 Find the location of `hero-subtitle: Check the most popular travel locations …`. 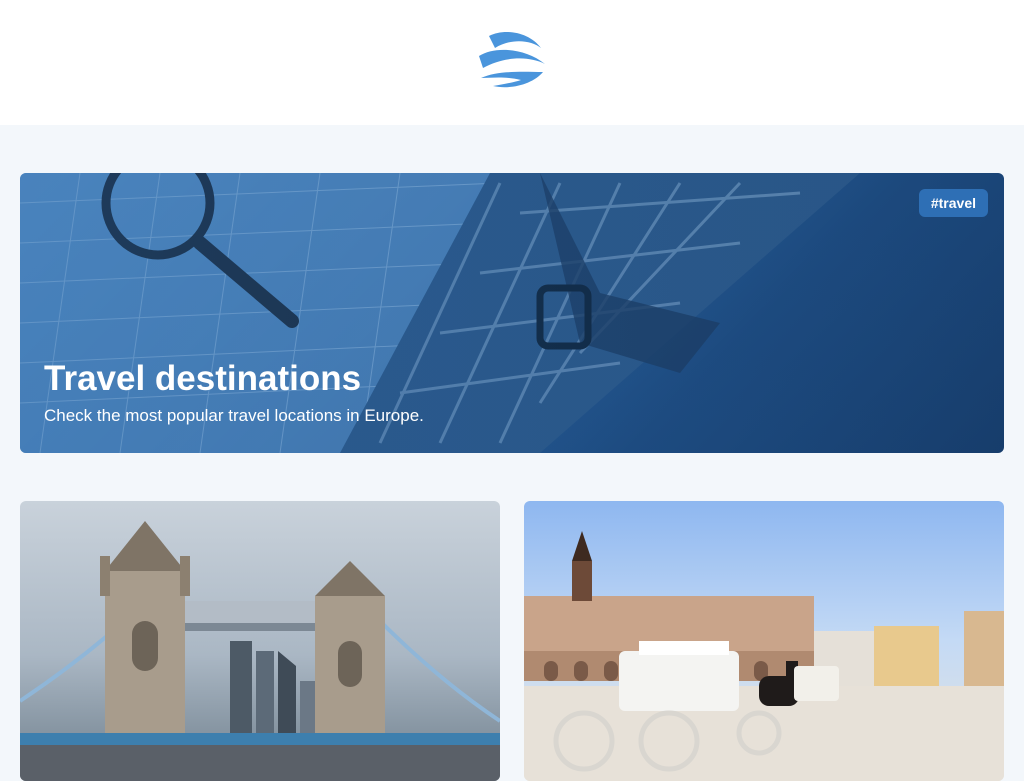

hero-subtitle: Check the most popular travel locations … is located at coordinates (234, 415).